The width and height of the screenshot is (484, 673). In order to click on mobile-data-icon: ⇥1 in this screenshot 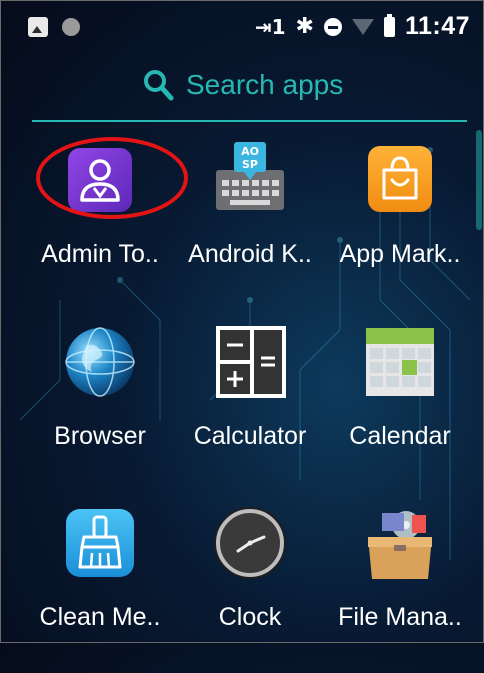, I will do `click(270, 26)`.